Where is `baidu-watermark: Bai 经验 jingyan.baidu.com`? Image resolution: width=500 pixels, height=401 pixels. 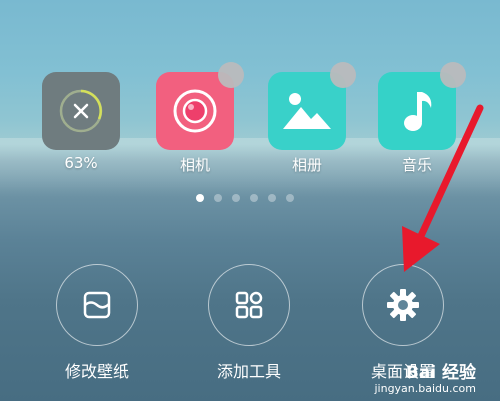
baidu-watermark: Bai 经验 jingyan.baidu.com is located at coordinates (425, 379).